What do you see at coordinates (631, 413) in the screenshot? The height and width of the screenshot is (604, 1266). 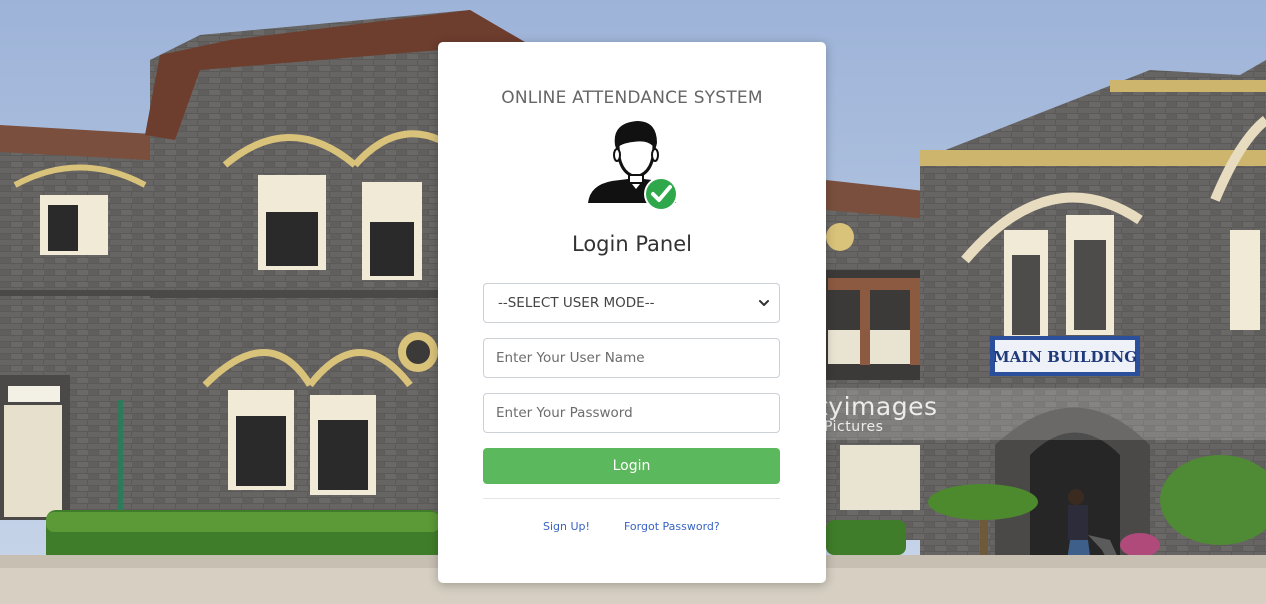 I see `password-input` at bounding box center [631, 413].